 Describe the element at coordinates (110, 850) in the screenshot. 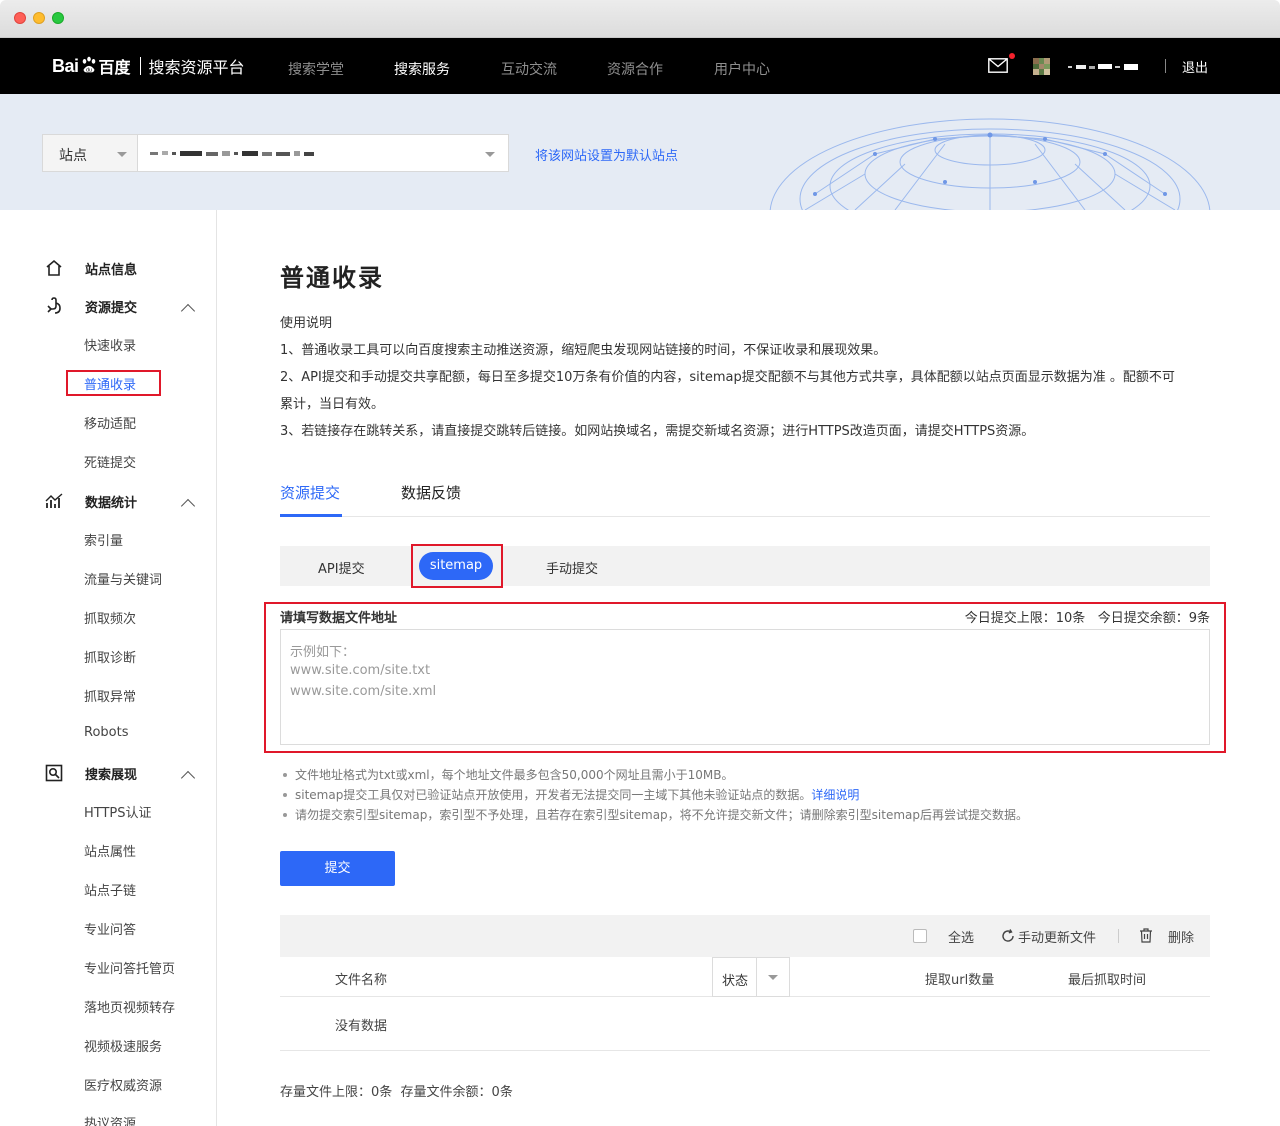

I see `sidebar-item-site-attributes: 站点属性` at that location.